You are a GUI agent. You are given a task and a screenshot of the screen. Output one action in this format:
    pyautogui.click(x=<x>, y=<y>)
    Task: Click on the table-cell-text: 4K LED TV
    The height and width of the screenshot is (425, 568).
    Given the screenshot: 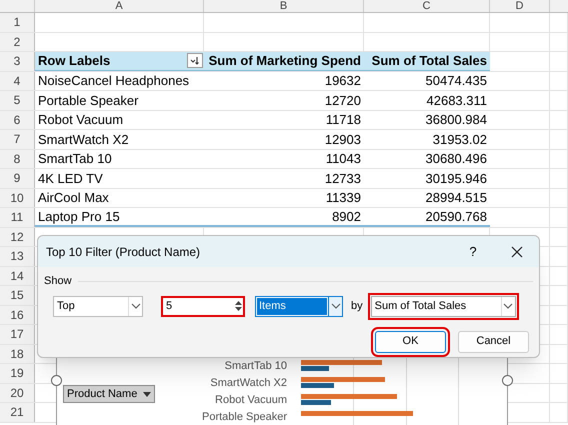 What is the action you would take?
    pyautogui.click(x=70, y=179)
    